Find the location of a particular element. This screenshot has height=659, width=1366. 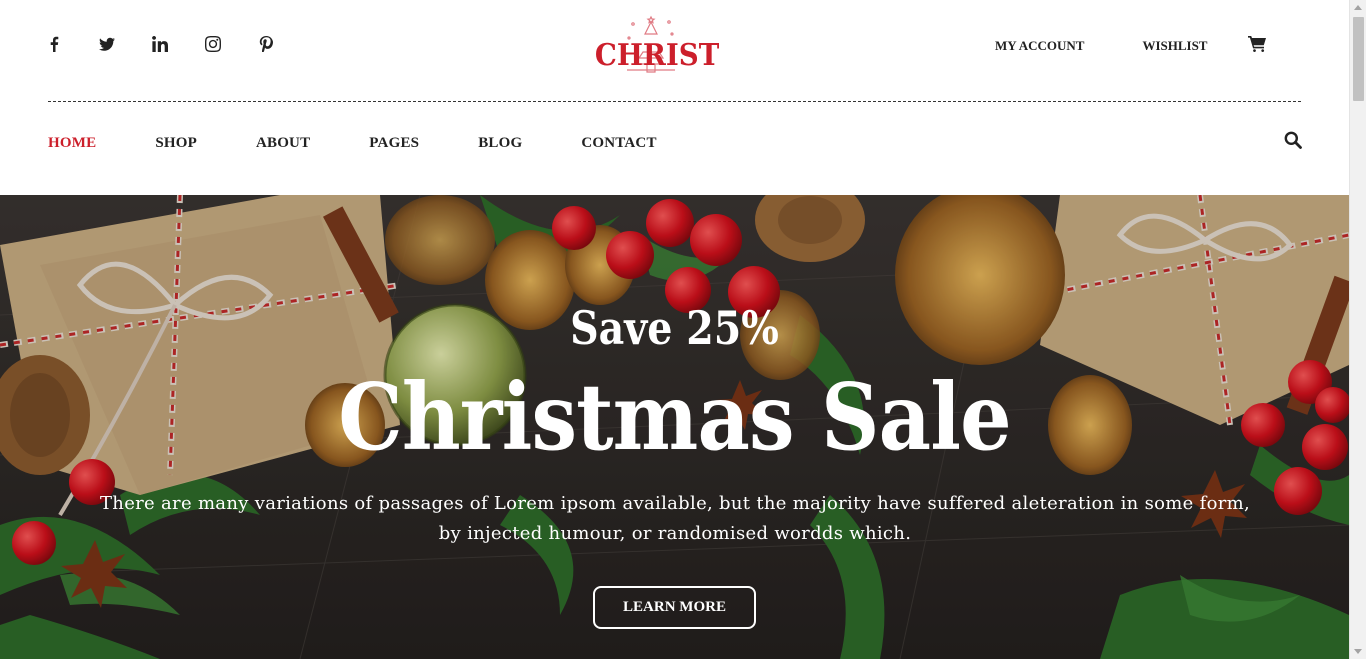

header-divider is located at coordinates (674, 101).